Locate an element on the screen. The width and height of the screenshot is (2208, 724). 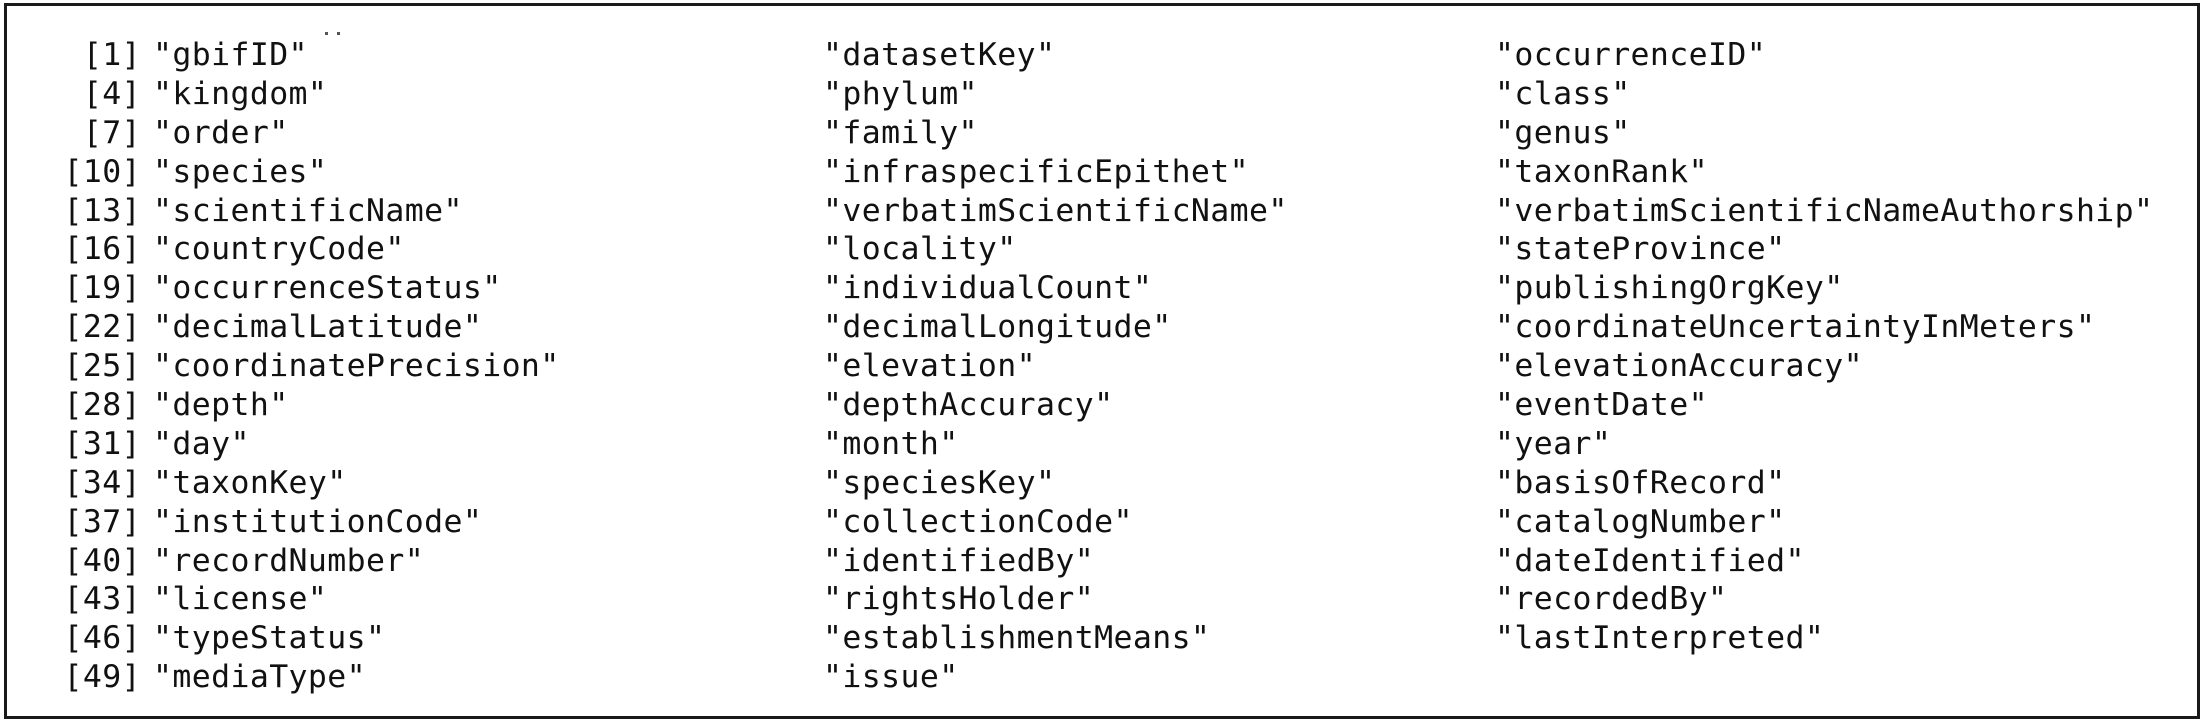
column-name-value: "gbifID" is located at coordinates (230, 55).